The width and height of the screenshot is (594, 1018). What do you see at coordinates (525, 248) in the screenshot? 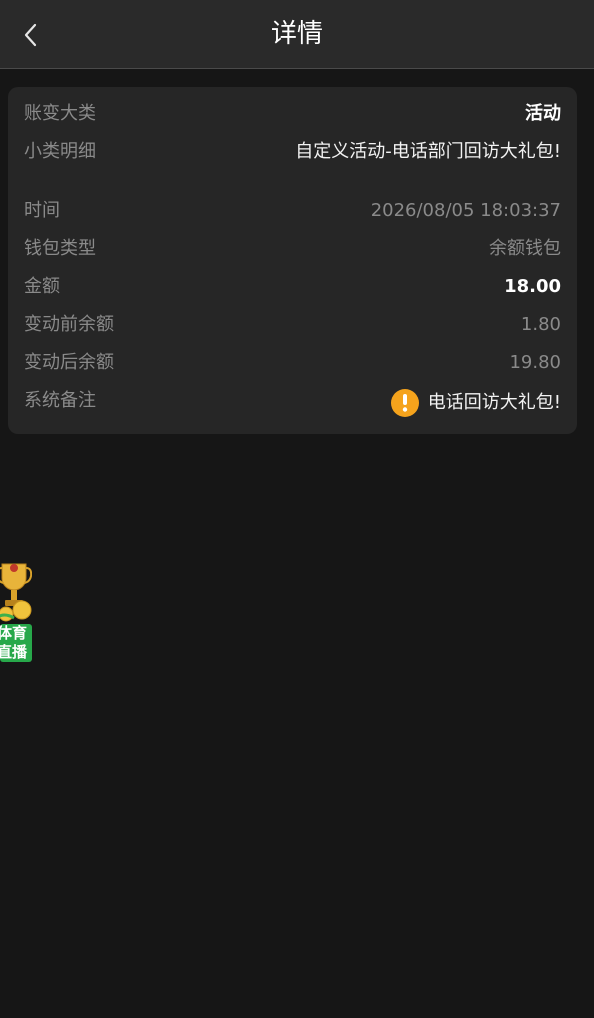
I see `wallet-type-value: 余额钱包` at bounding box center [525, 248].